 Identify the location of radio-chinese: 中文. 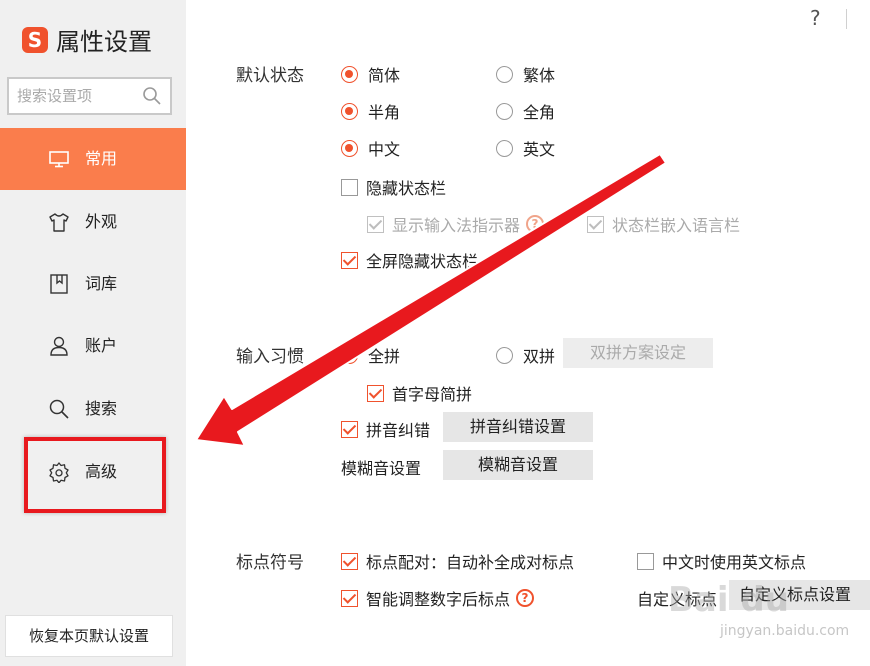
(370, 148).